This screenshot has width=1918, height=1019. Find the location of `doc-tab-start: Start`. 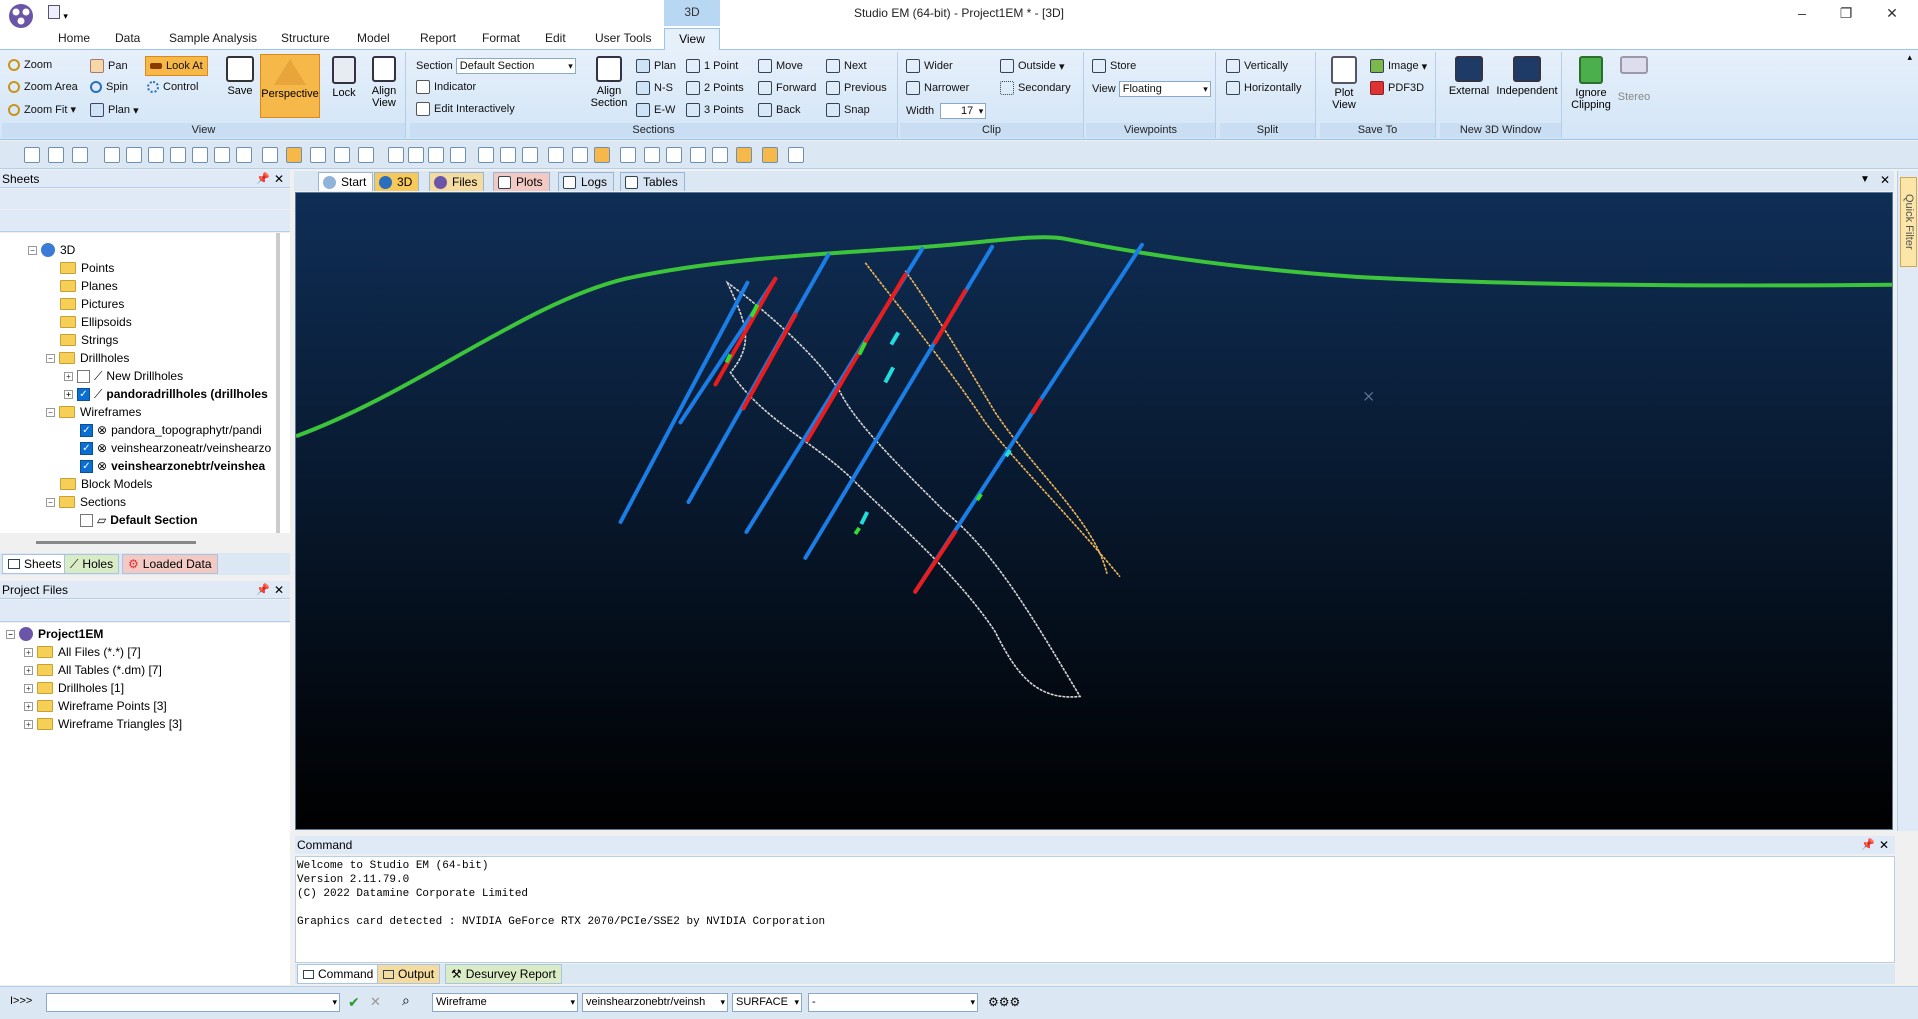

doc-tab-start: Start is located at coordinates (346, 181).